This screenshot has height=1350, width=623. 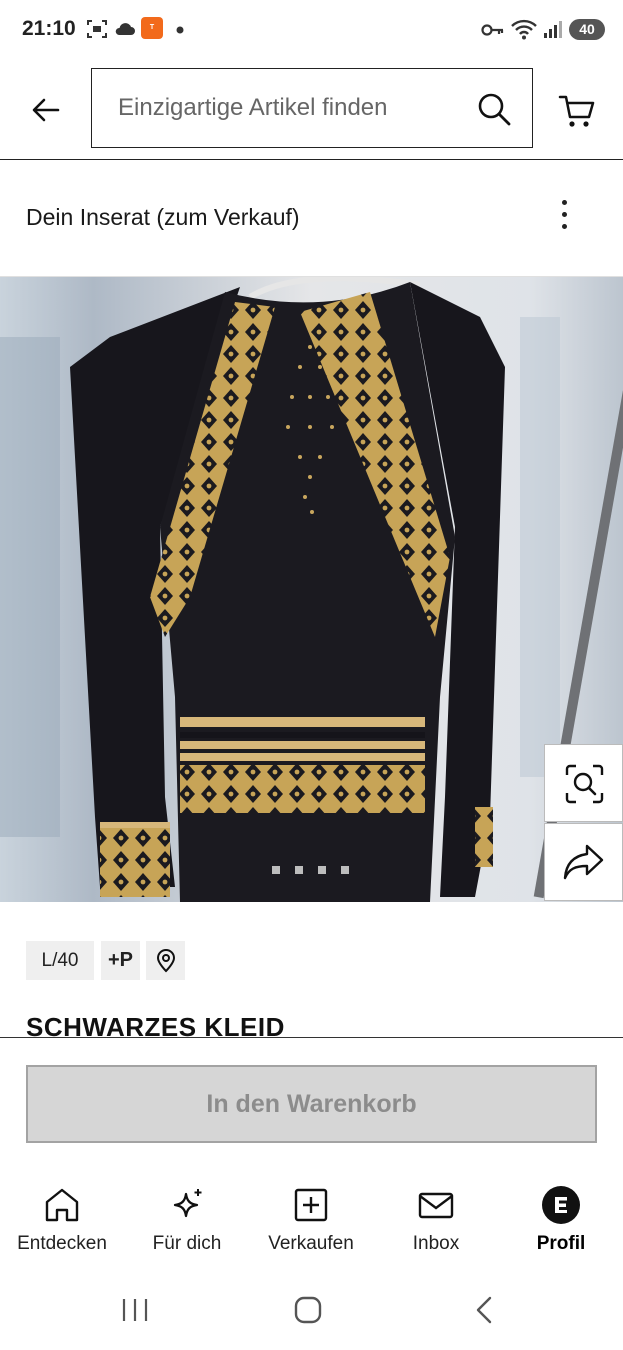 I want to click on nav-item-verkaufen: Verkaufen, so click(x=311, y=1225).